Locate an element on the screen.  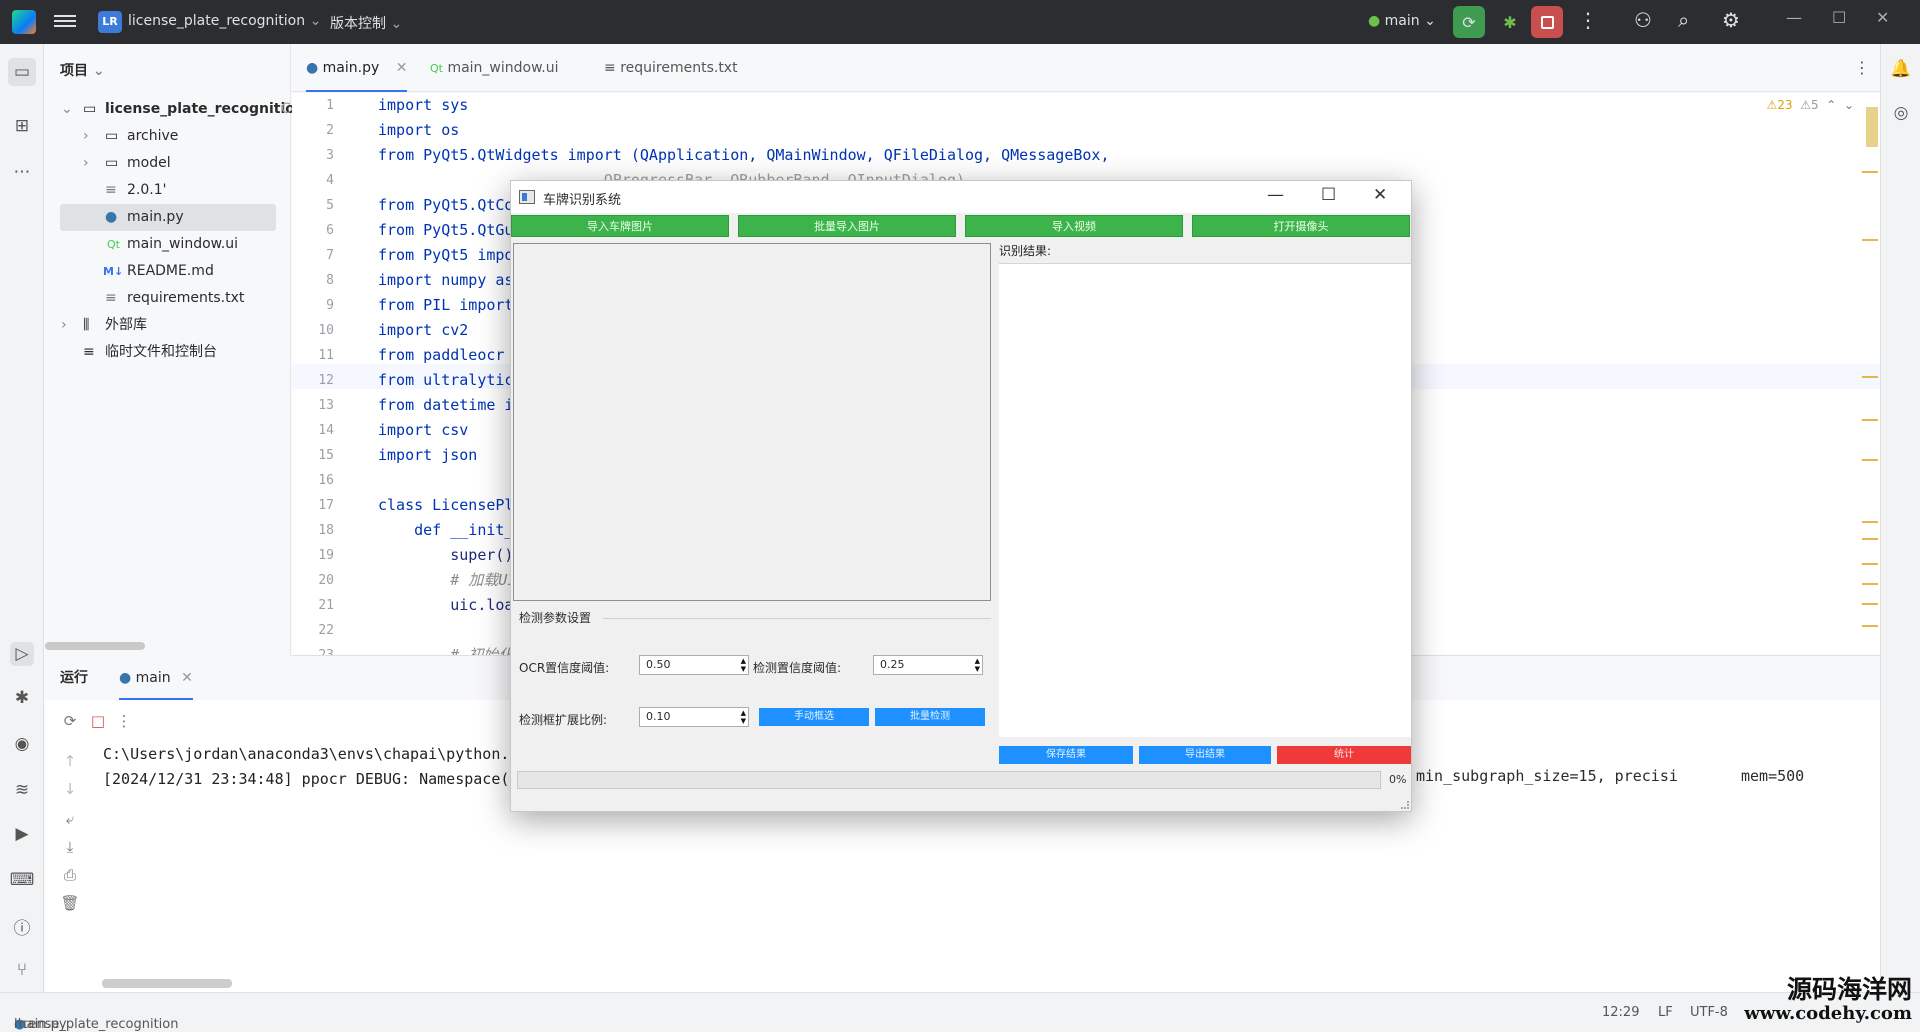
hamburger-menu-icon is located at coordinates (65, 22).